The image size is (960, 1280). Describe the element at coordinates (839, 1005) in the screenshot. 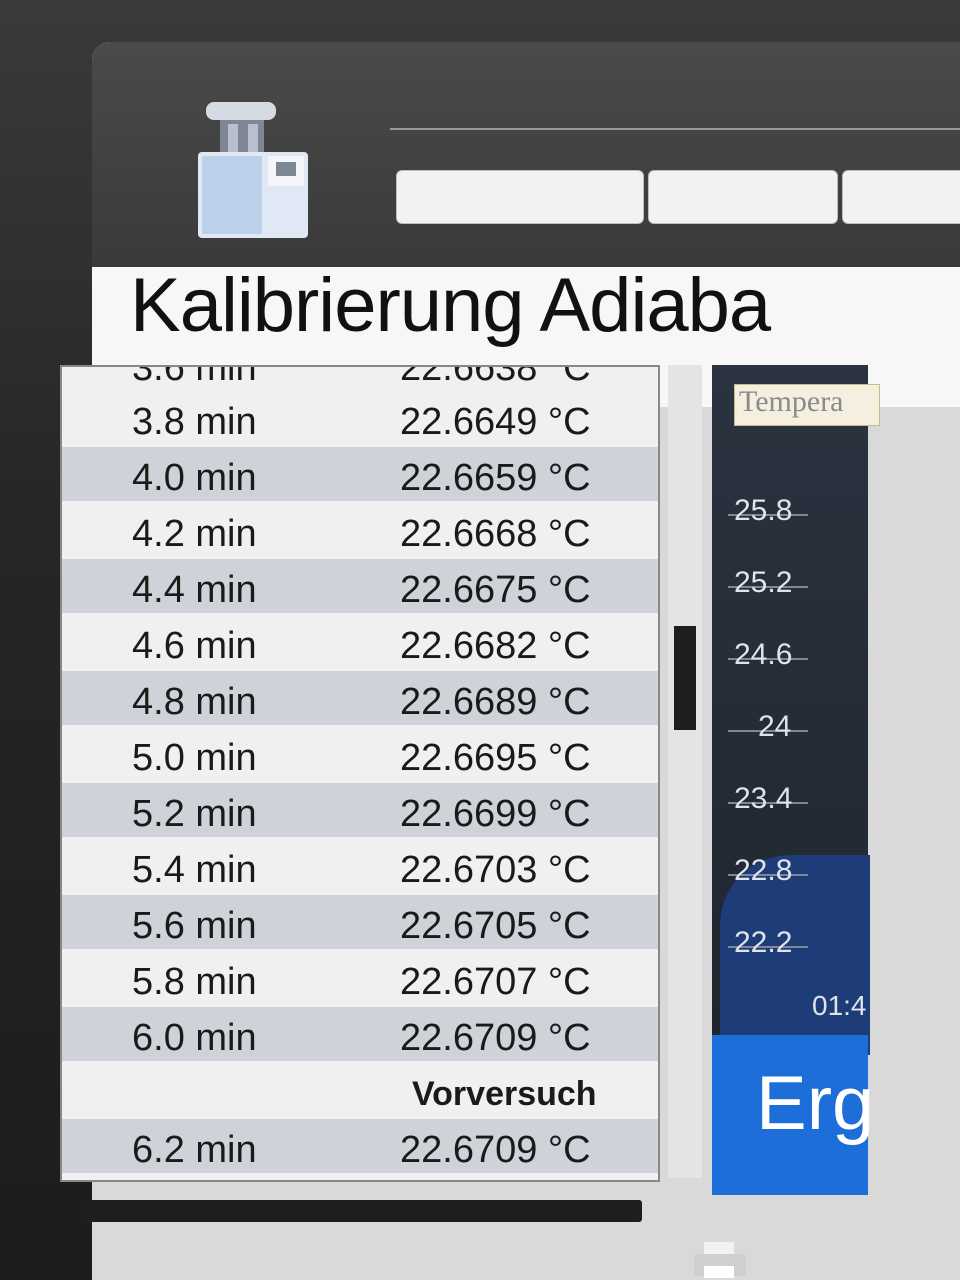

I see `chart-time-label: 01:4` at that location.